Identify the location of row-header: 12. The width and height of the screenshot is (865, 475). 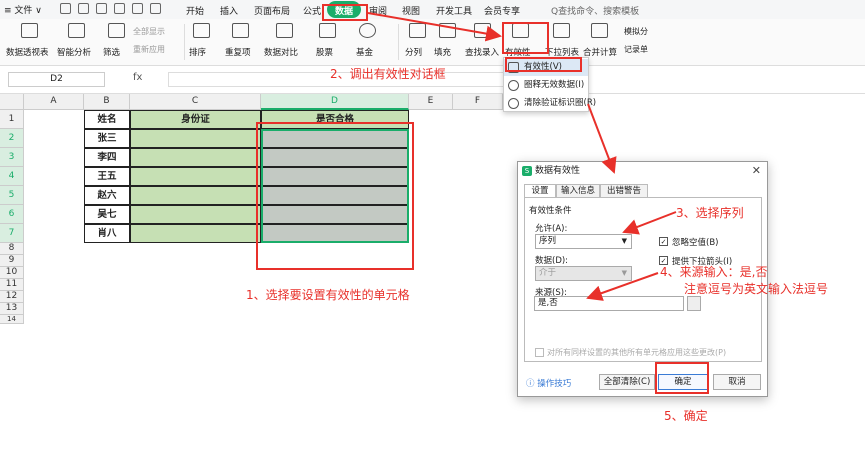
(12, 297).